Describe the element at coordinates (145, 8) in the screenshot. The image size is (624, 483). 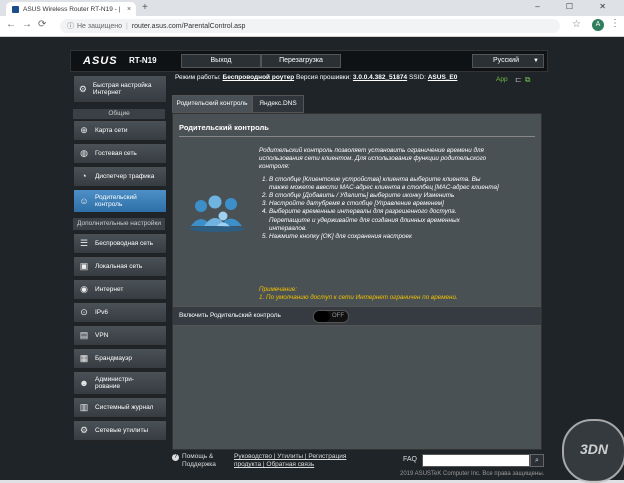
I see `new-tab-button: +` at that location.